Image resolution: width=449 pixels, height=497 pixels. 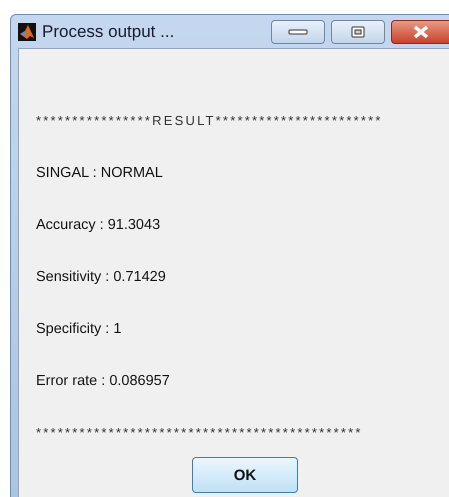 I want to click on close-icon, so click(x=421, y=31).